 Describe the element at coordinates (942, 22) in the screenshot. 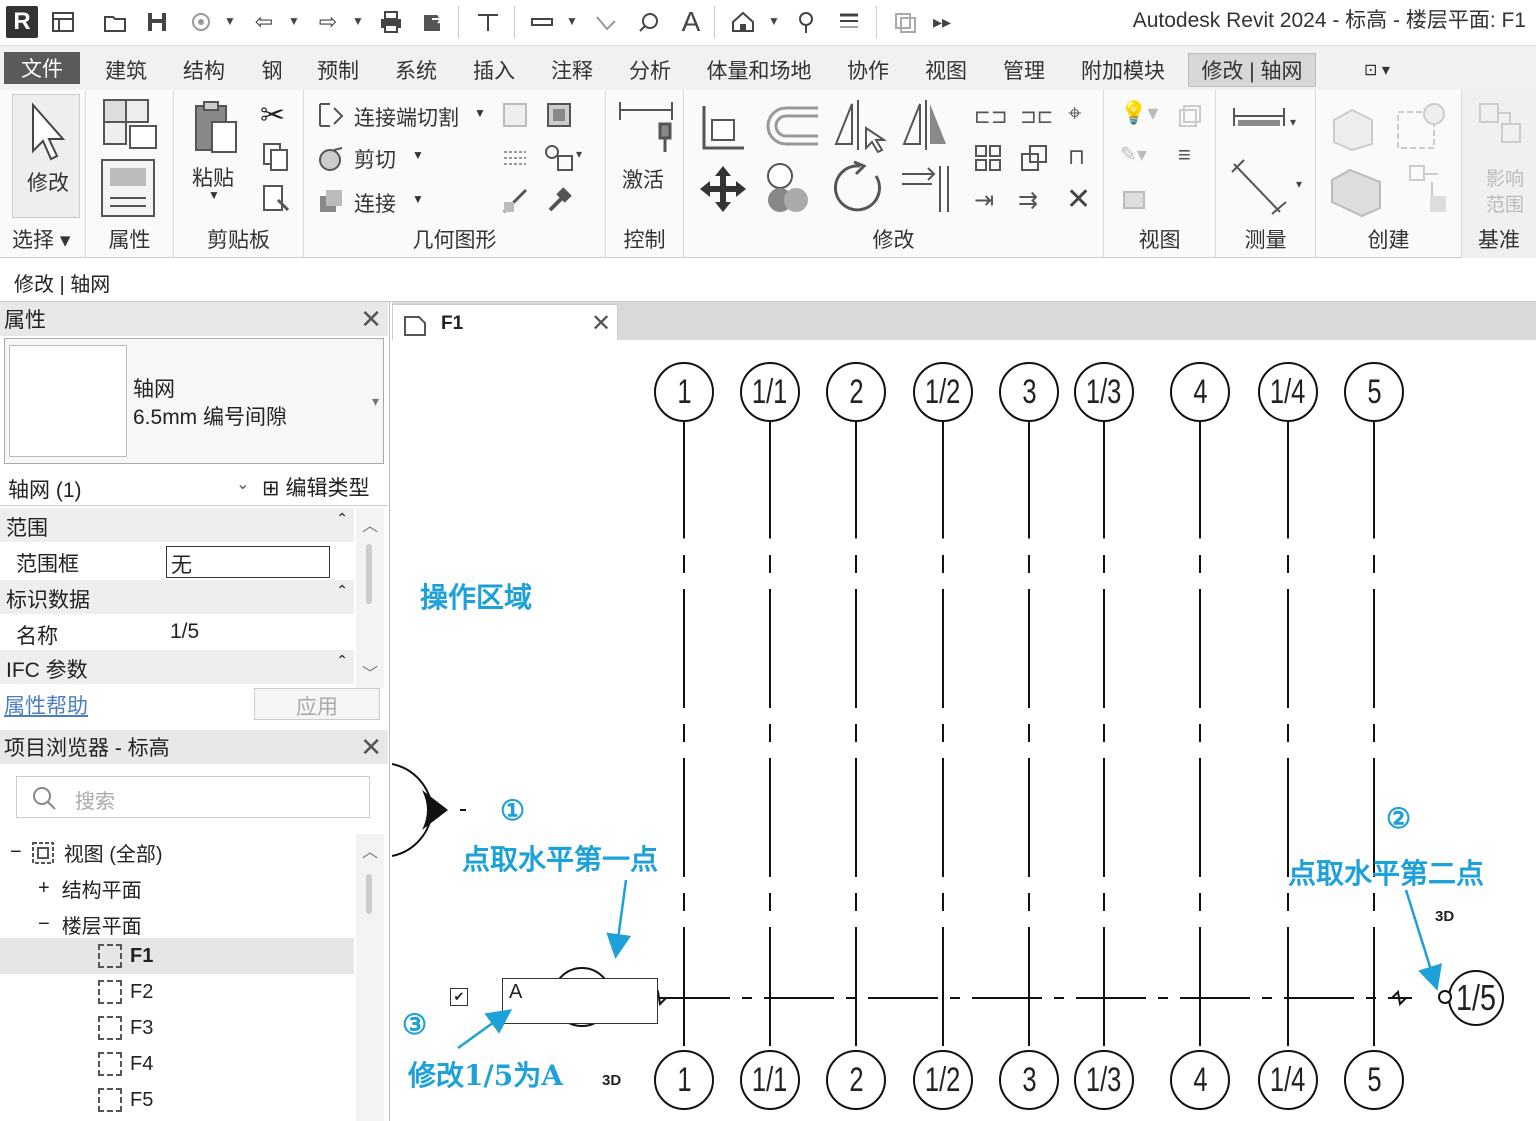

I see `more-icon: ▸▸` at that location.